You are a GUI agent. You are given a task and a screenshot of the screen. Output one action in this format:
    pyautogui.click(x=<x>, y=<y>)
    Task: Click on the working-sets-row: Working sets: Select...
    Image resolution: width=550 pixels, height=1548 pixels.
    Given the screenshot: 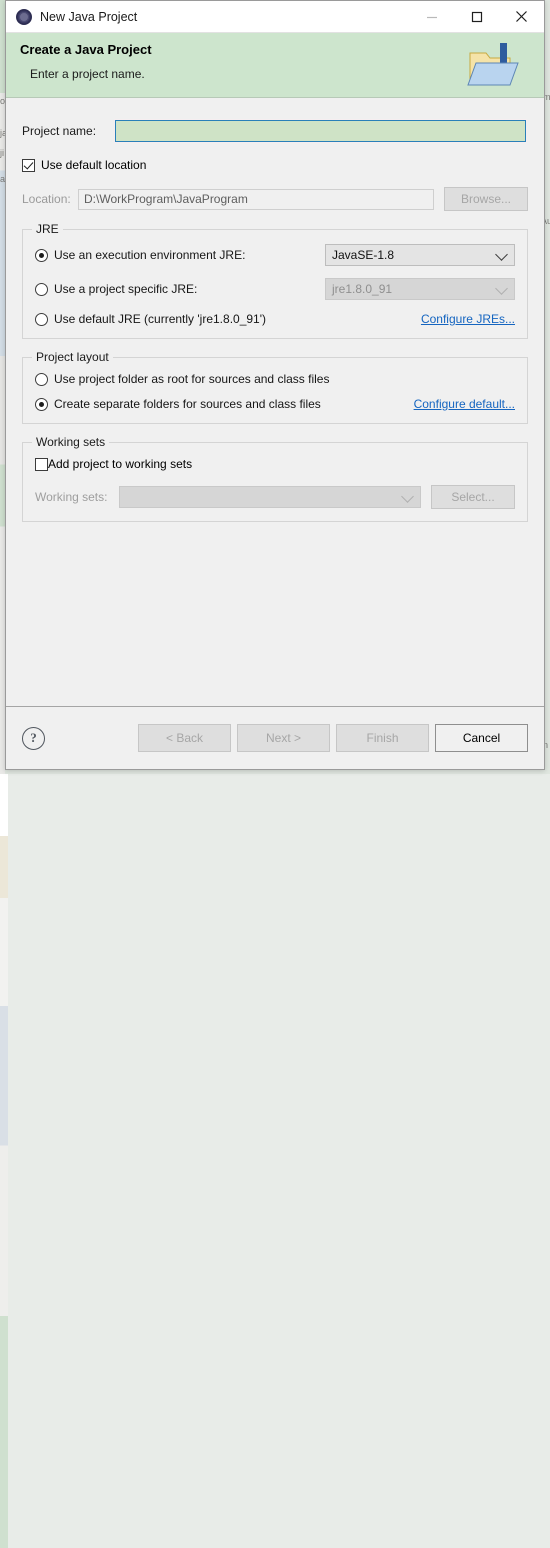 What is the action you would take?
    pyautogui.click(x=275, y=497)
    